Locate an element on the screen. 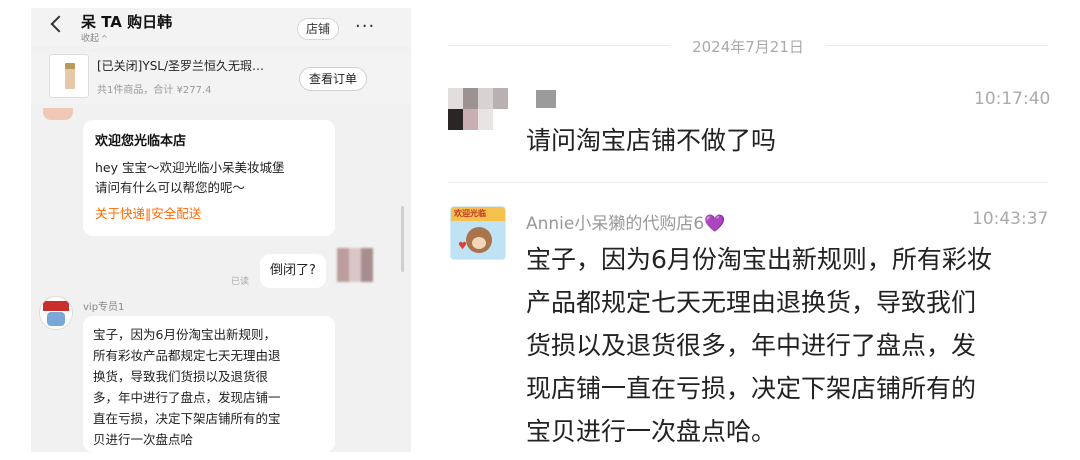  foundation-bottle-icon is located at coordinates (70, 76).